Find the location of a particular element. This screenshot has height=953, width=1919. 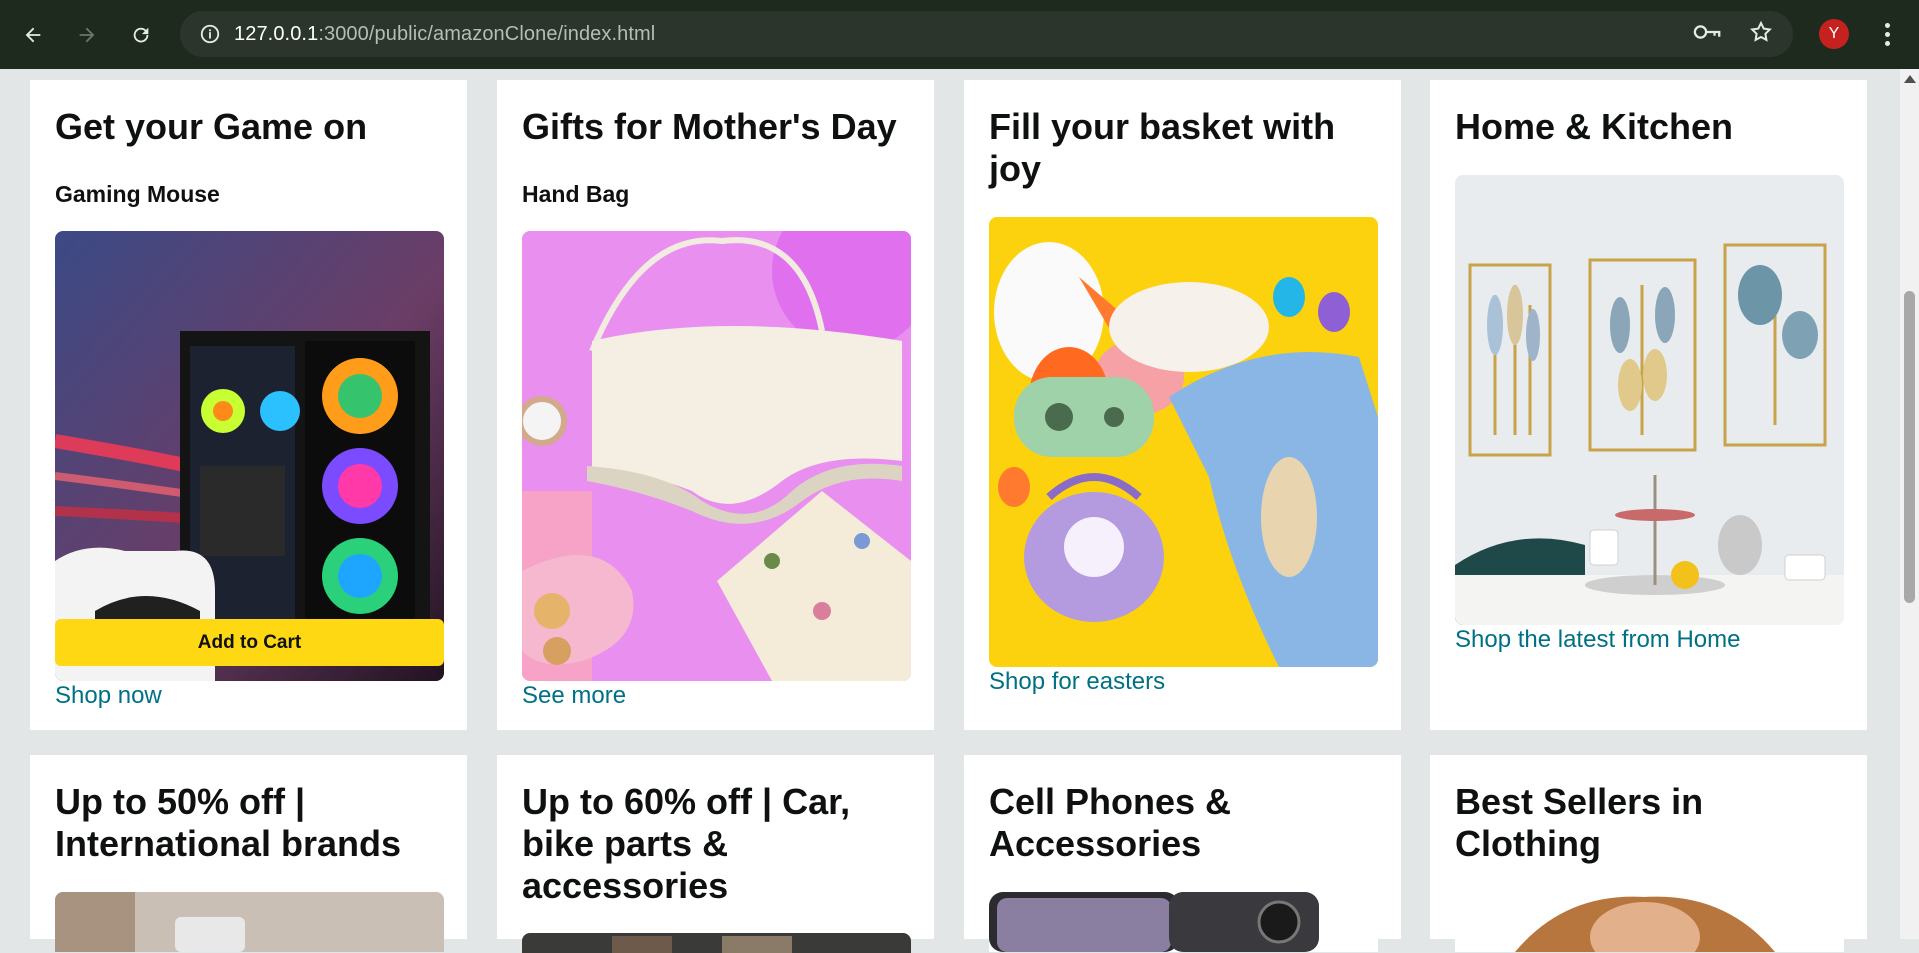

page-scrollbar is located at coordinates (1909, 504).